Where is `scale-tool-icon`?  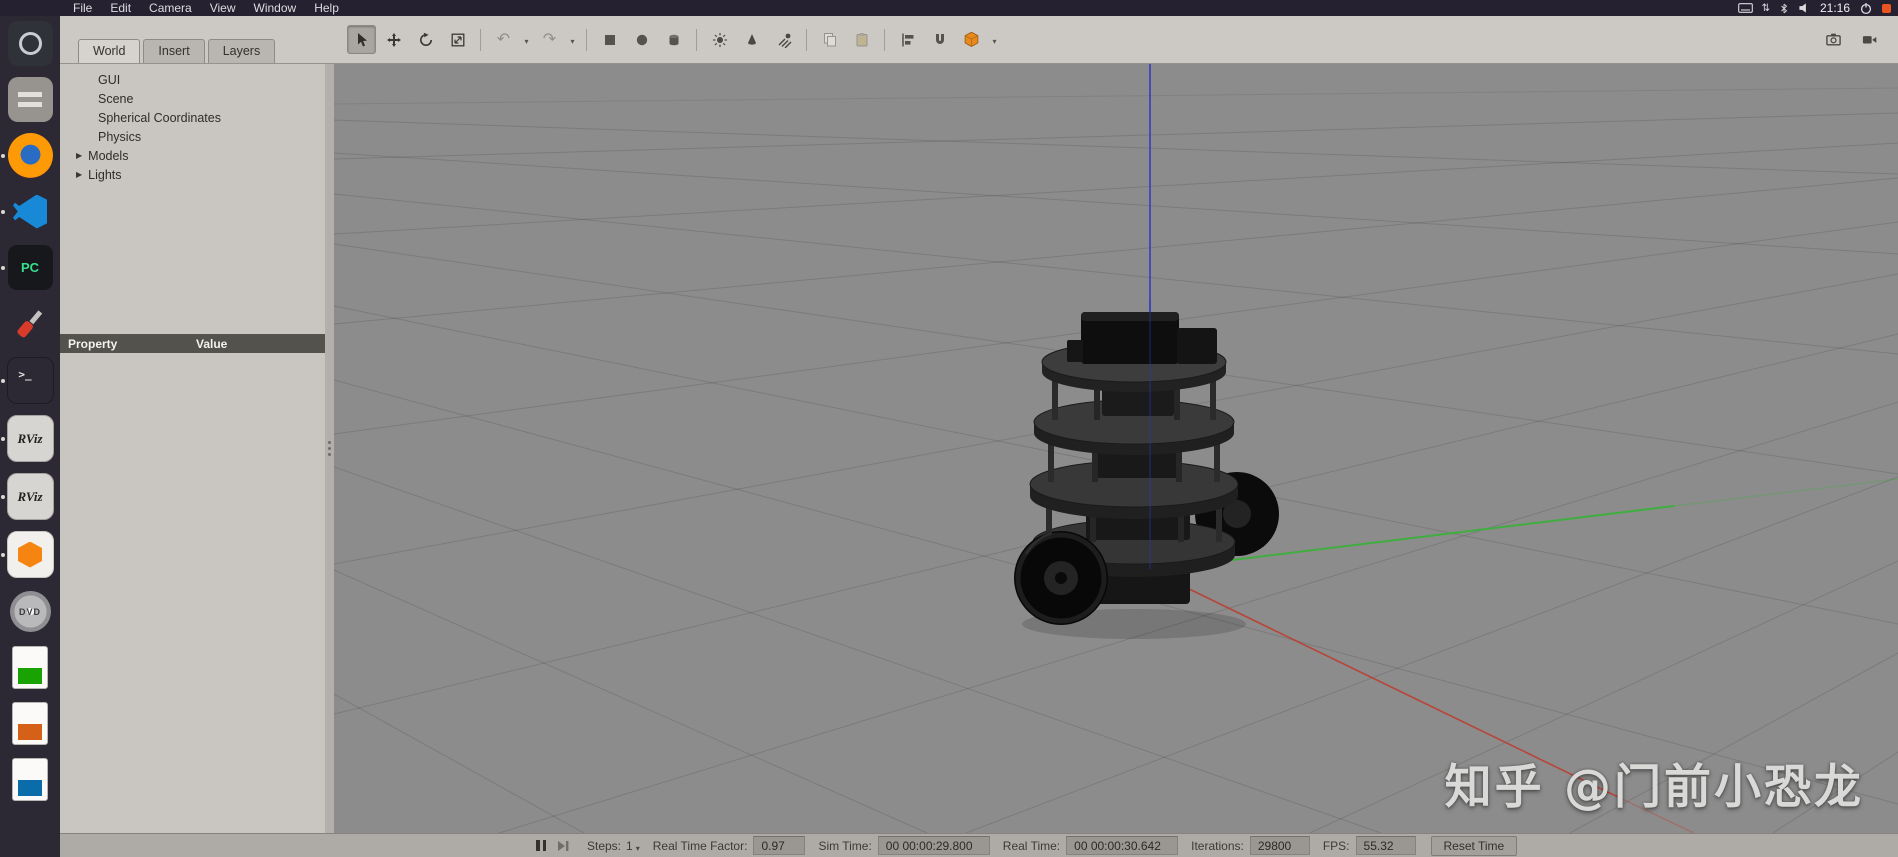 scale-tool-icon is located at coordinates (457, 39).